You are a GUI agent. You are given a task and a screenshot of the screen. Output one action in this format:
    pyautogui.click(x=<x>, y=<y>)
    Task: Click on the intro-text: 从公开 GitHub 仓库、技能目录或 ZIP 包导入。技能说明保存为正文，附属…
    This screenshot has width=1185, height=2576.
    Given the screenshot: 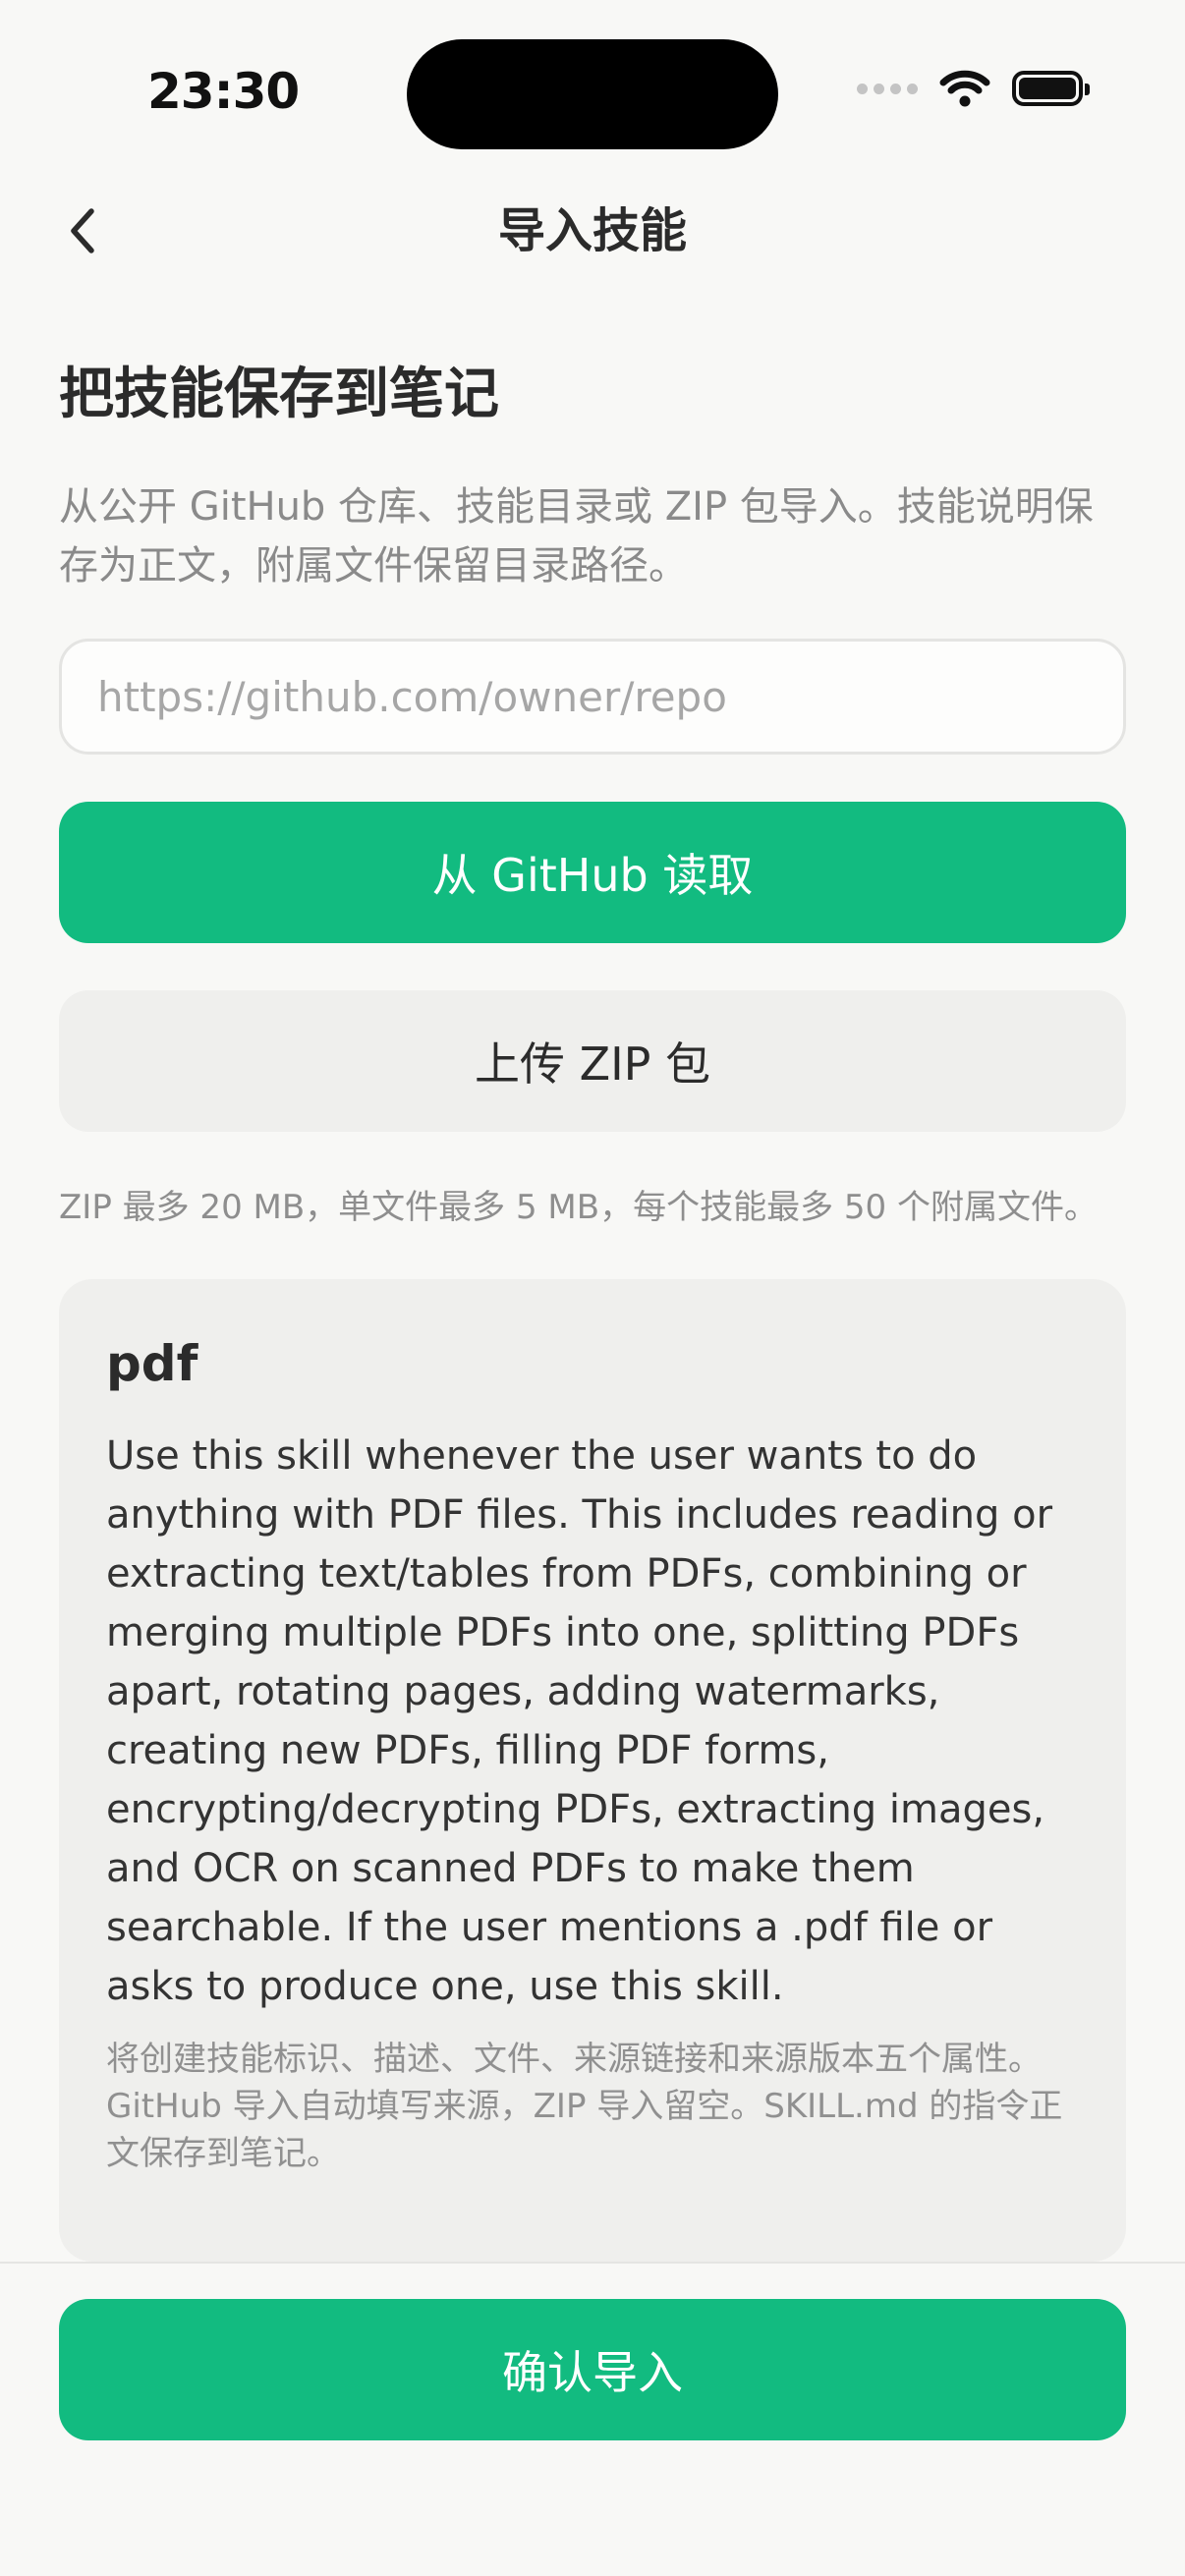 What is the action you would take?
    pyautogui.click(x=577, y=536)
    